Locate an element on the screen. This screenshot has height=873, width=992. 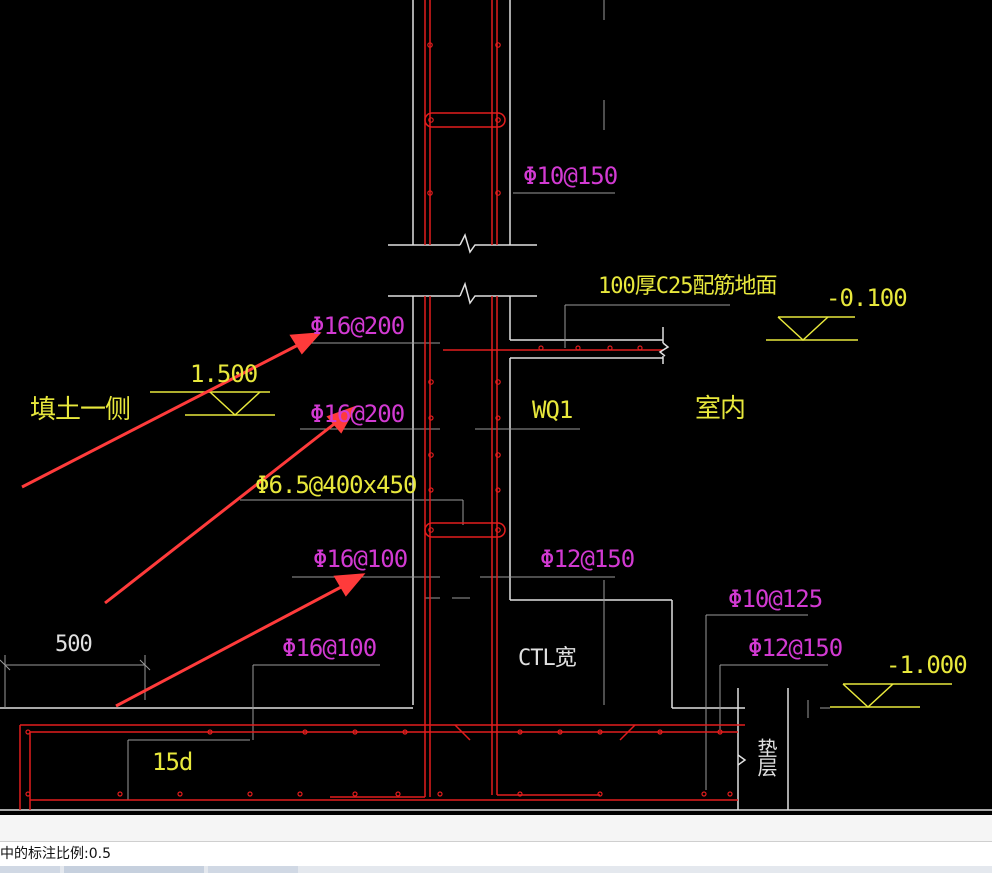
rebar-label-phi16-100-b: Φ16@100 is located at coordinates (329, 648).